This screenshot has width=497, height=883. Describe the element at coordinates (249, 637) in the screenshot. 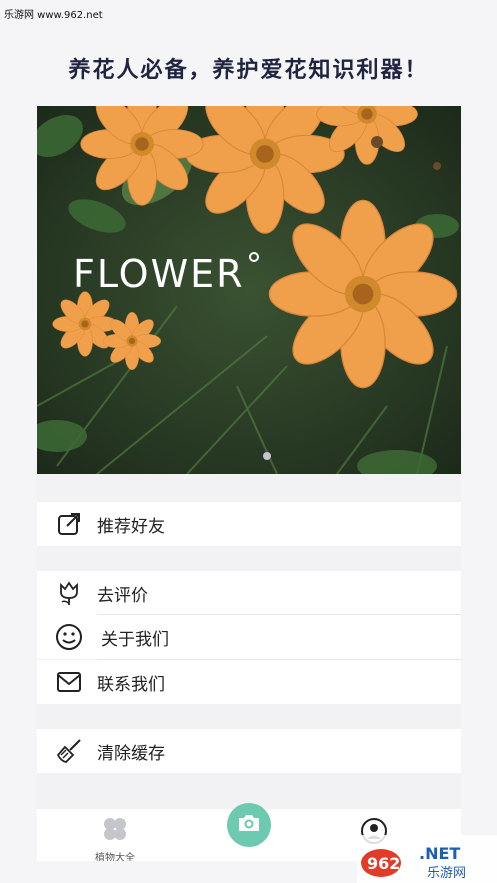

I see `menu-item-about: 关于我们` at that location.